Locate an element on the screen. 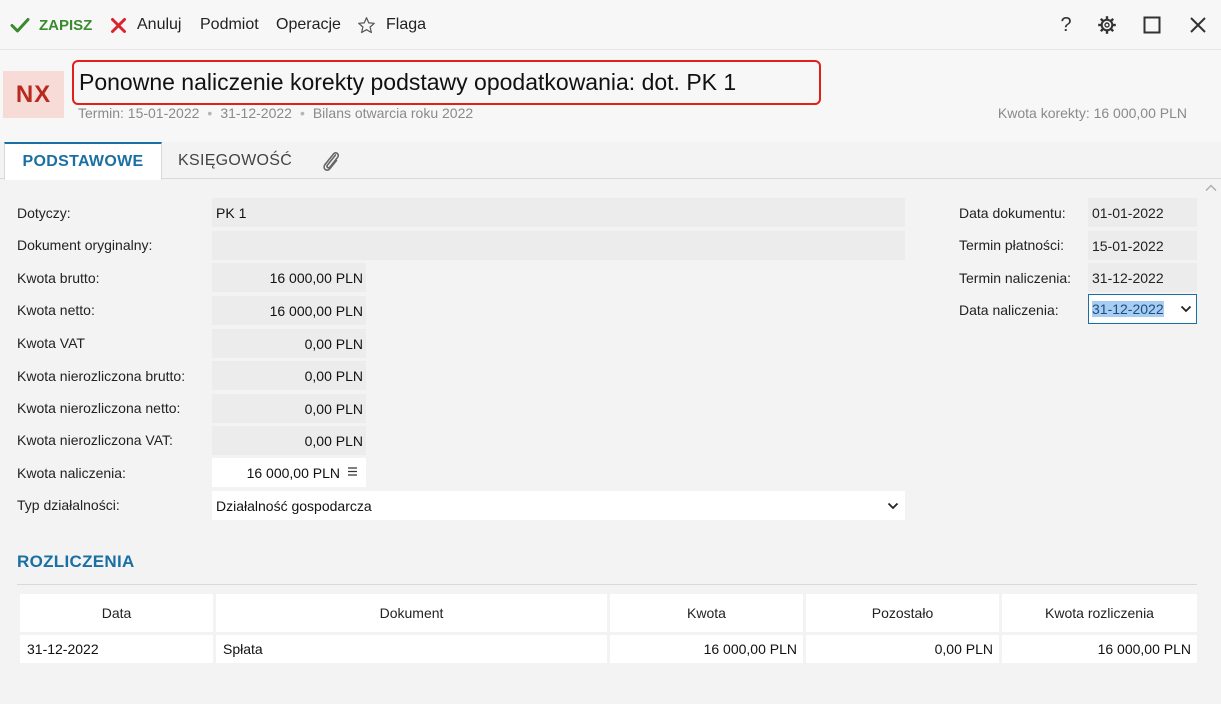 This screenshot has width=1221, height=704. operacje-menu: Operacje is located at coordinates (308, 25).